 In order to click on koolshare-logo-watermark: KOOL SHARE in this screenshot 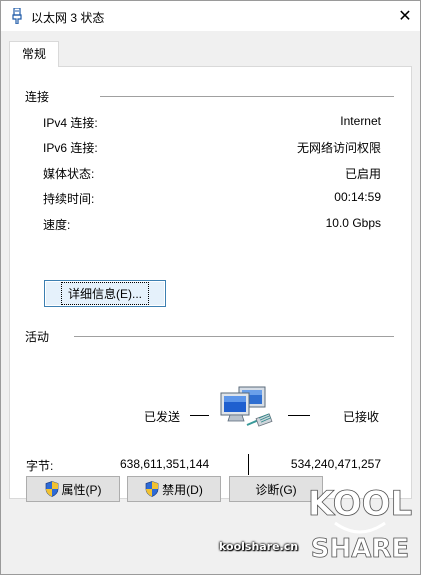, I will do `click(359, 523)`.